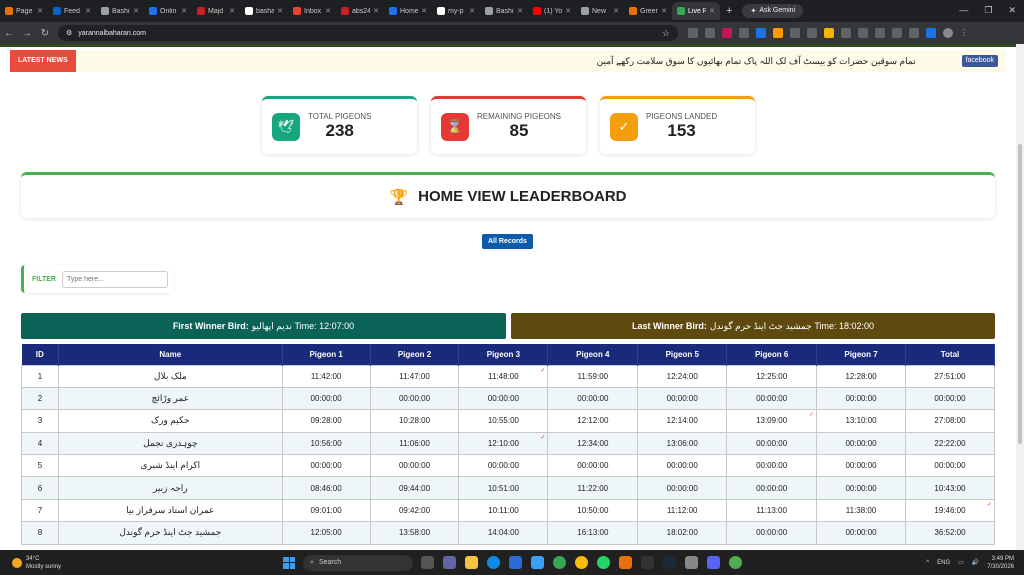  What do you see at coordinates (456, 11) in the screenshot?
I see `browser-tab: my-p ✕` at bounding box center [456, 11].